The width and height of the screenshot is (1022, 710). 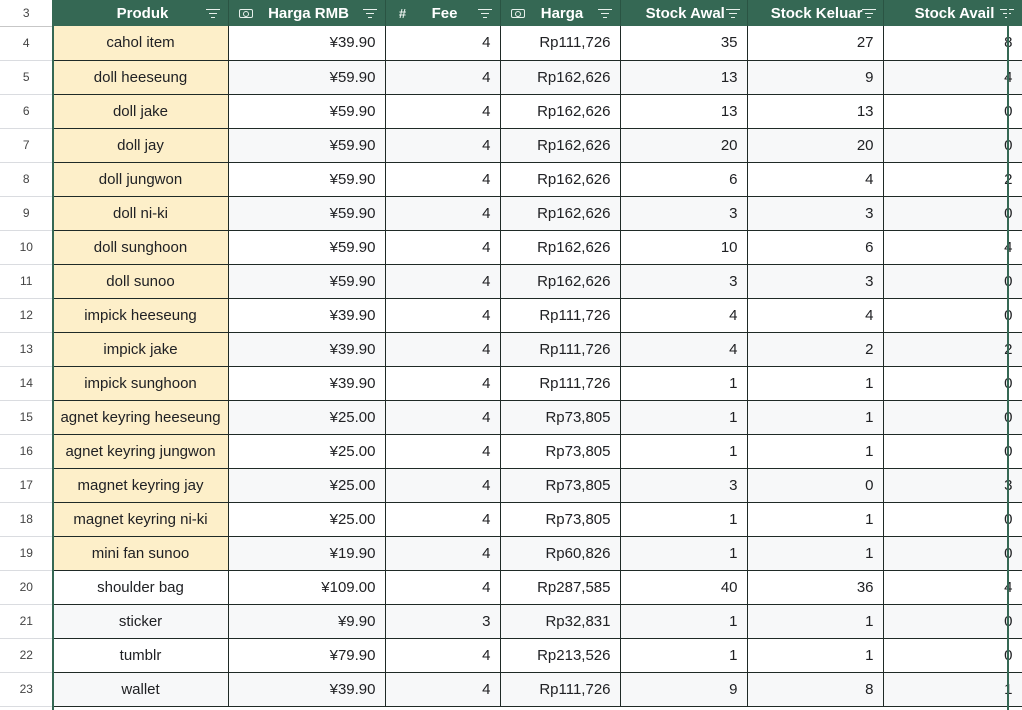 I want to click on stock-awal-cell: 10, so click(x=684, y=247).